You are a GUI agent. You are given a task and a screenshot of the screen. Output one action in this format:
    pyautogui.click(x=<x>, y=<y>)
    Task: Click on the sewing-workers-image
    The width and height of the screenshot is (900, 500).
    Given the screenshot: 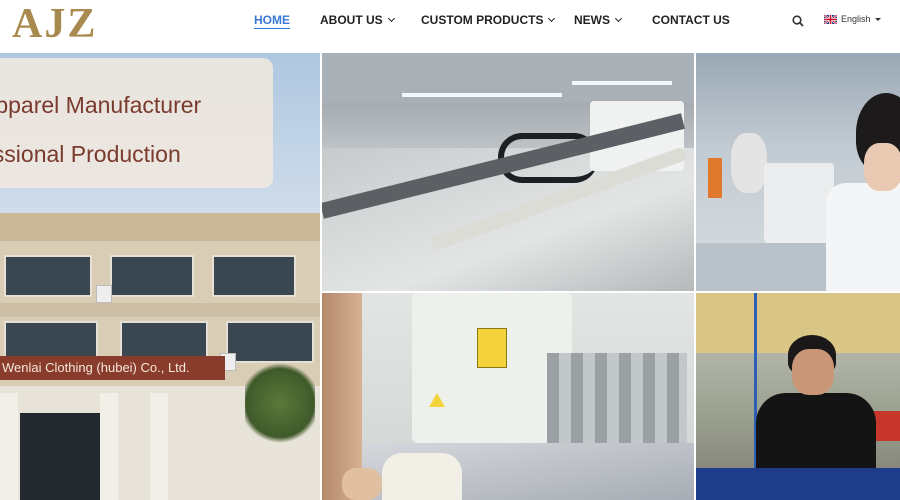 What is the action you would take?
    pyautogui.click(x=798, y=172)
    